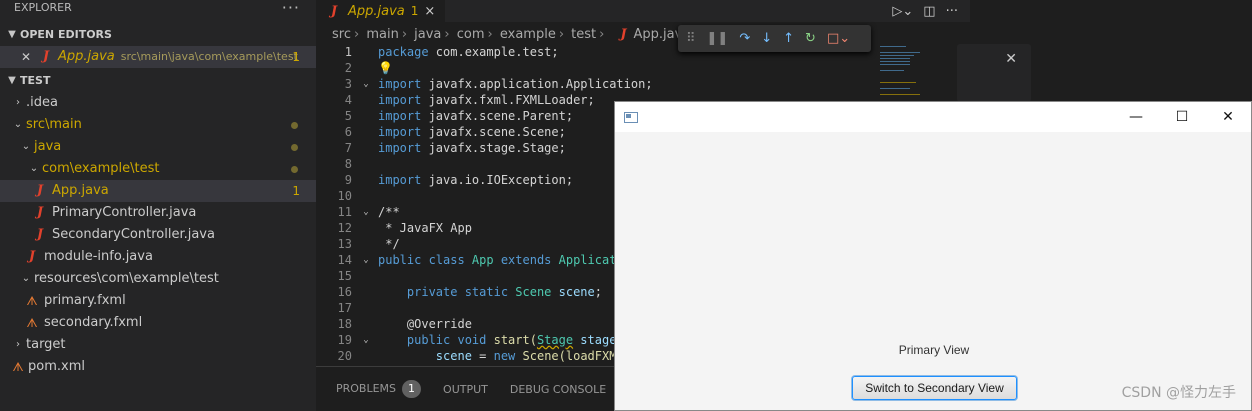 The height and width of the screenshot is (411, 1252). What do you see at coordinates (918, 74) in the screenshot?
I see `minimap` at bounding box center [918, 74].